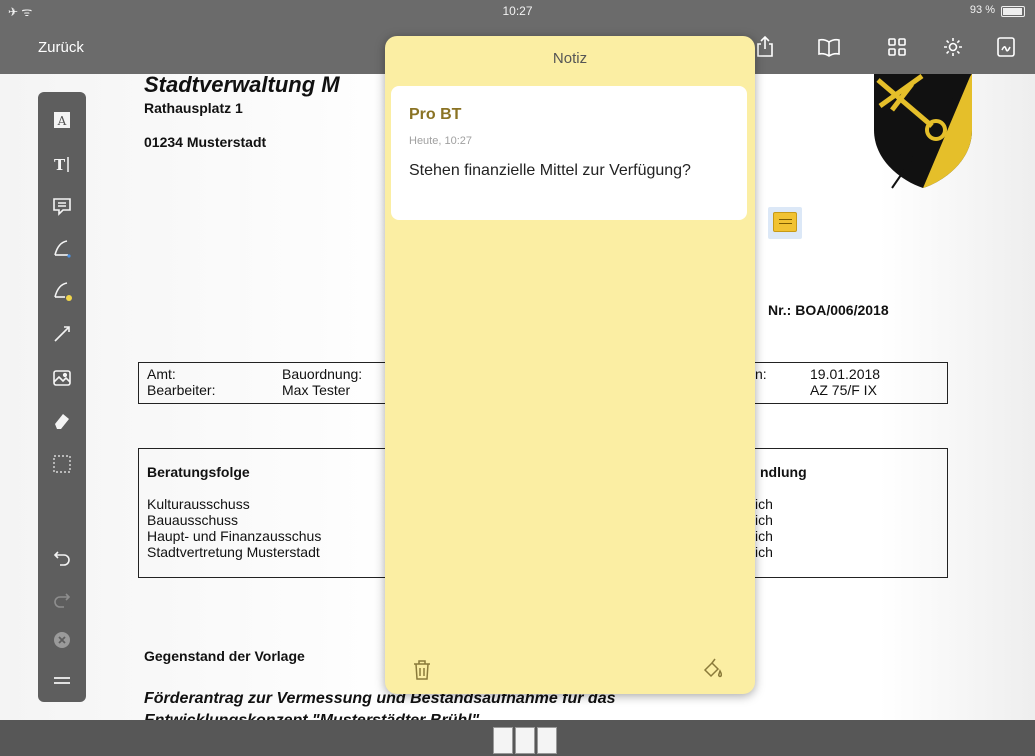 The height and width of the screenshot is (756, 1035). I want to click on status-bar: ✈ ︎ᯤ 10:27 93 %, so click(517, 11).